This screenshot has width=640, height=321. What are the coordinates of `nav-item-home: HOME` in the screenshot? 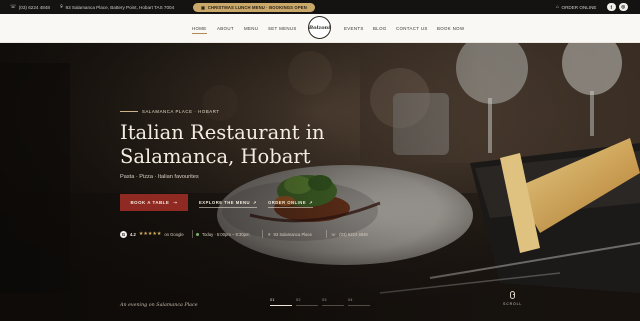 It's located at (199, 28).